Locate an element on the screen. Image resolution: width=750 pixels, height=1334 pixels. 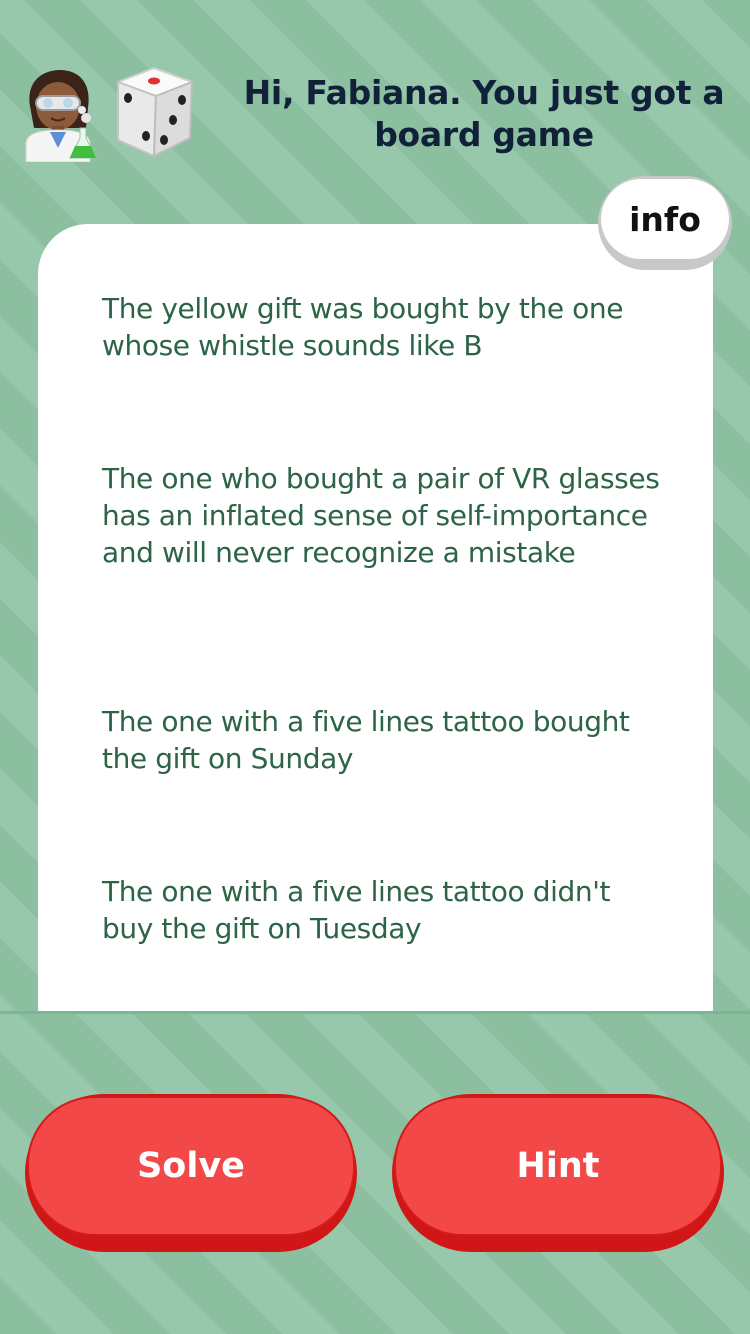
solve-button: Solve is located at coordinates (191, 1173).